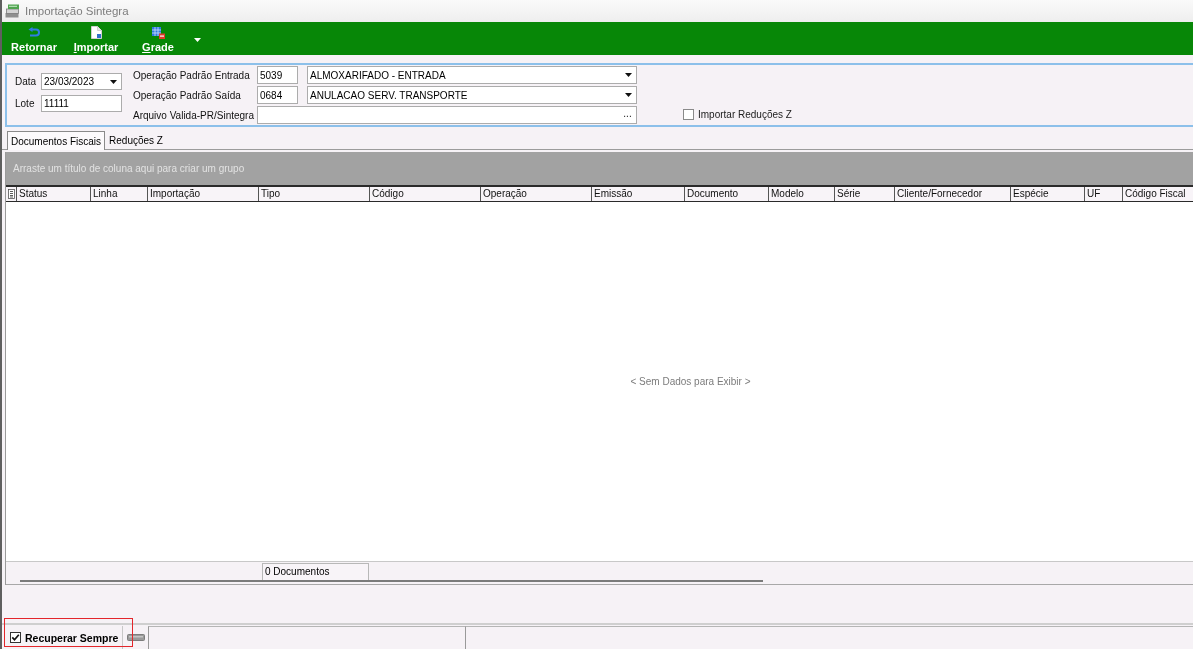 The width and height of the screenshot is (1193, 649). I want to click on column-header: Código Fiscal, so click(1158, 194).